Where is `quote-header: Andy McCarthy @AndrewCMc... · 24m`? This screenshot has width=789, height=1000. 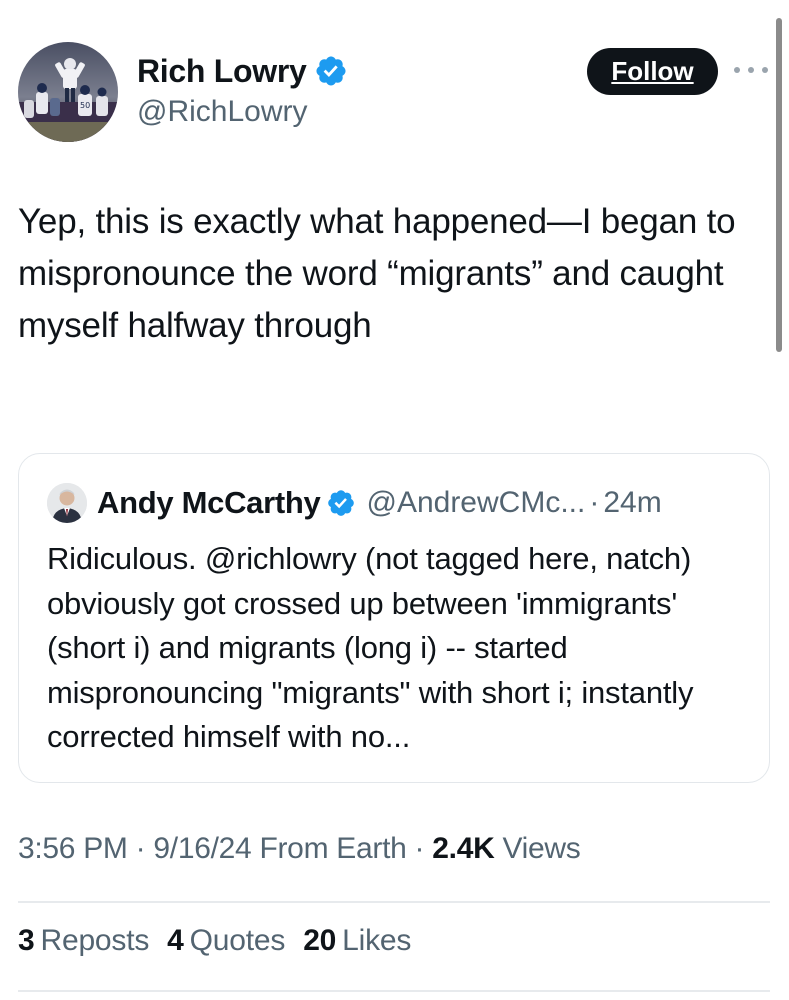 quote-header: Andy McCarthy @AndrewCMc... · 24m is located at coordinates (354, 503).